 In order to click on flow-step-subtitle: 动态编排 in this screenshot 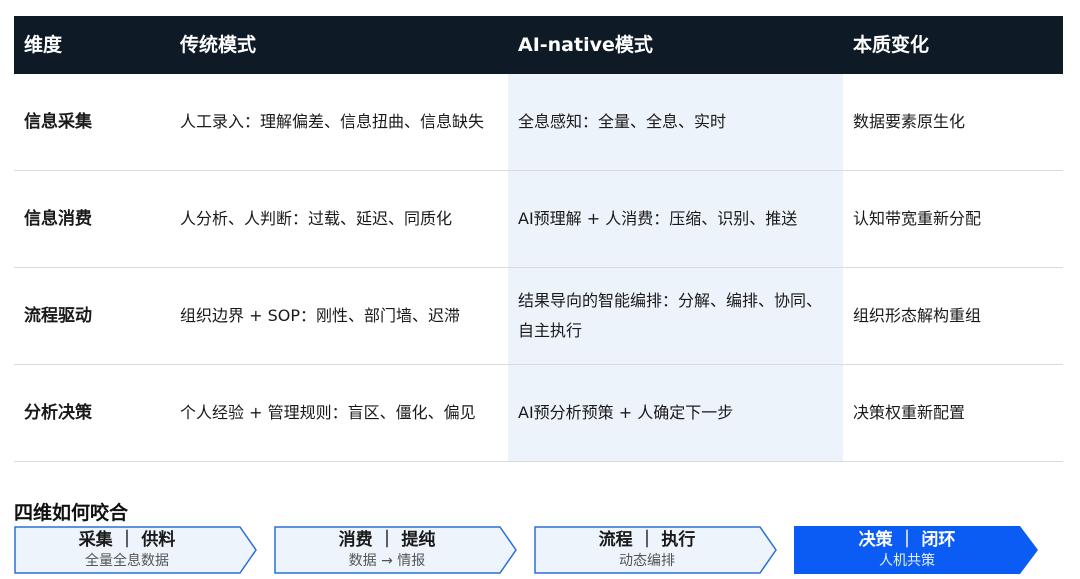, I will do `click(647, 561)`.